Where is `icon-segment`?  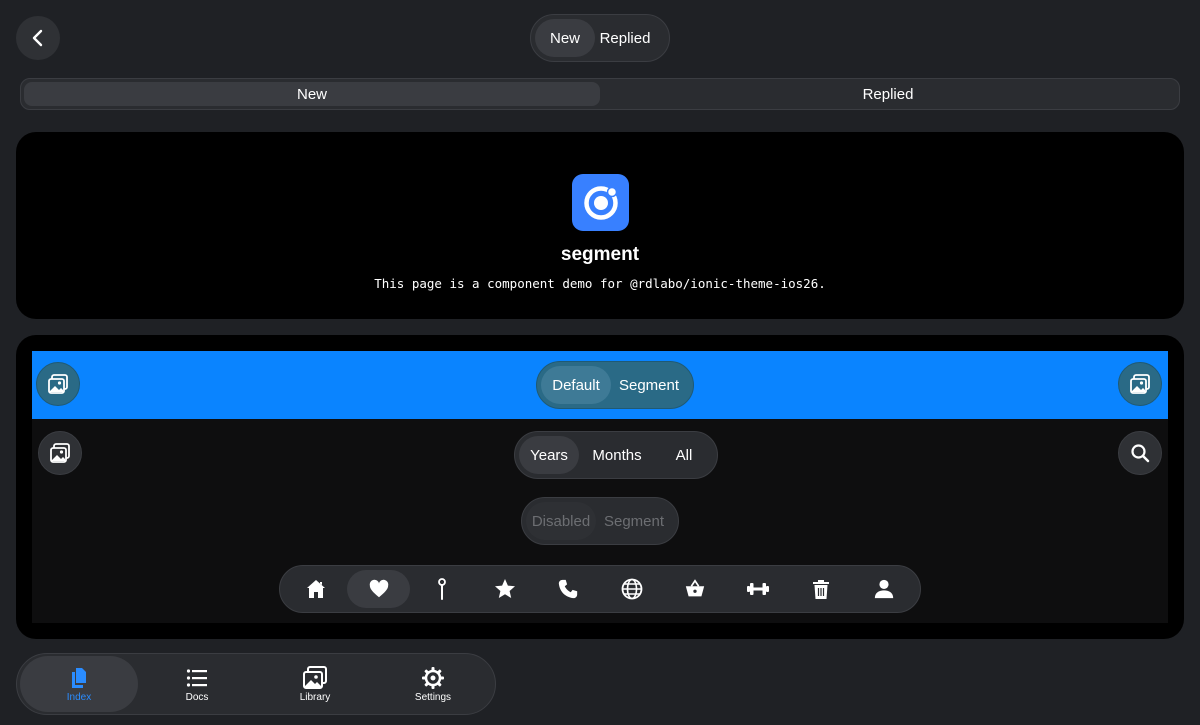 icon-segment is located at coordinates (600, 589).